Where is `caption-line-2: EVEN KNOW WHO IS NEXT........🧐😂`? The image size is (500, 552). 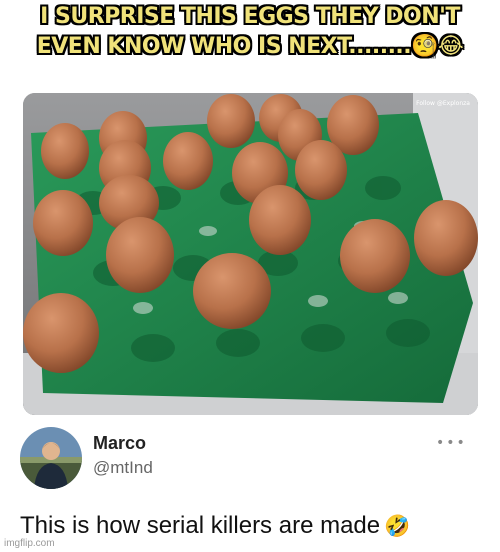
caption-line-2: EVEN KNOW WHO IS NEXT........🧐😂 is located at coordinates (250, 46).